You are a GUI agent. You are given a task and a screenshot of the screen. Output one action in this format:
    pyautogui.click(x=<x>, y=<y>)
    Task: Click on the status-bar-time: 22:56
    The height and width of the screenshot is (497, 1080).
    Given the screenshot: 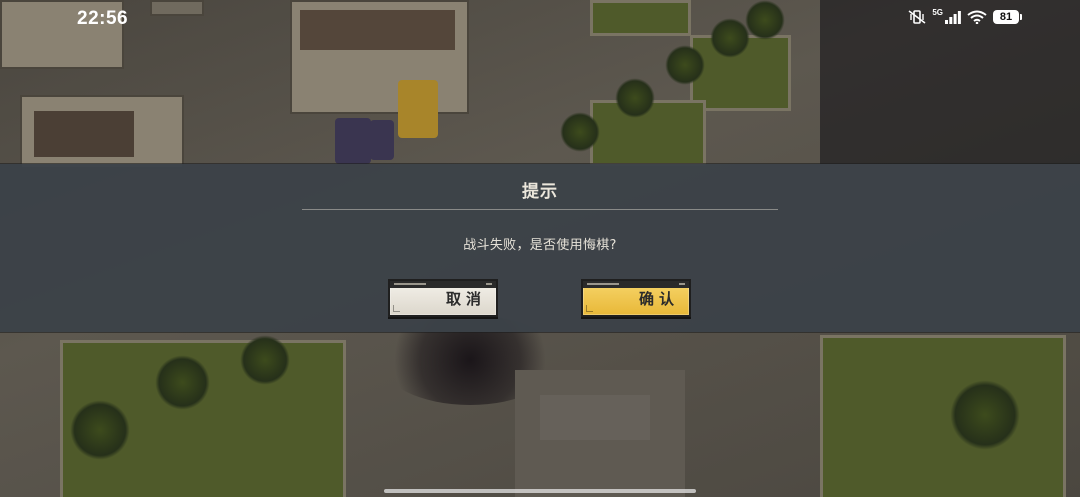 What is the action you would take?
    pyautogui.click(x=103, y=18)
    